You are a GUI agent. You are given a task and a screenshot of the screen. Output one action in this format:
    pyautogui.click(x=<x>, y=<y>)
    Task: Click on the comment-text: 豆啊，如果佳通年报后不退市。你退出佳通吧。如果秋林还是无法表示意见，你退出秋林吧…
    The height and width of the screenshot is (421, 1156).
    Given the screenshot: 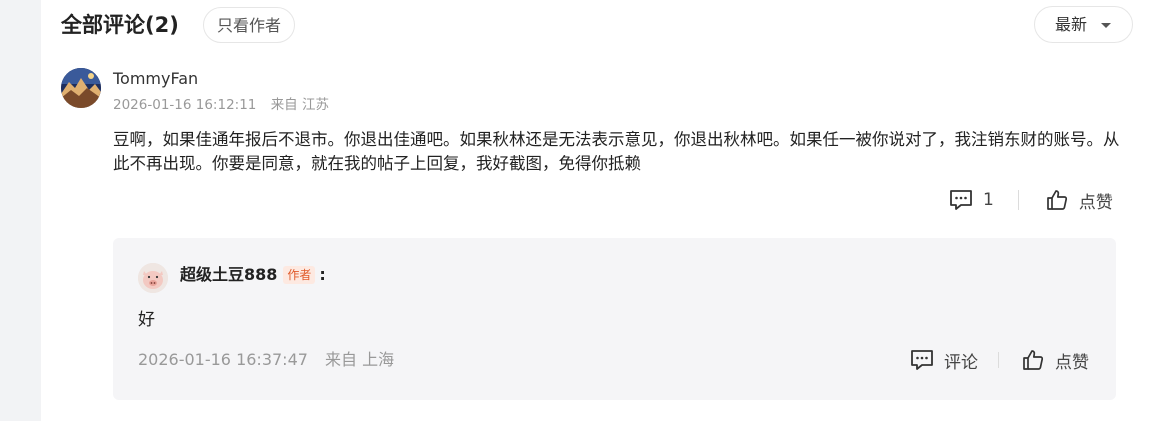 What is the action you would take?
    pyautogui.click(x=616, y=151)
    